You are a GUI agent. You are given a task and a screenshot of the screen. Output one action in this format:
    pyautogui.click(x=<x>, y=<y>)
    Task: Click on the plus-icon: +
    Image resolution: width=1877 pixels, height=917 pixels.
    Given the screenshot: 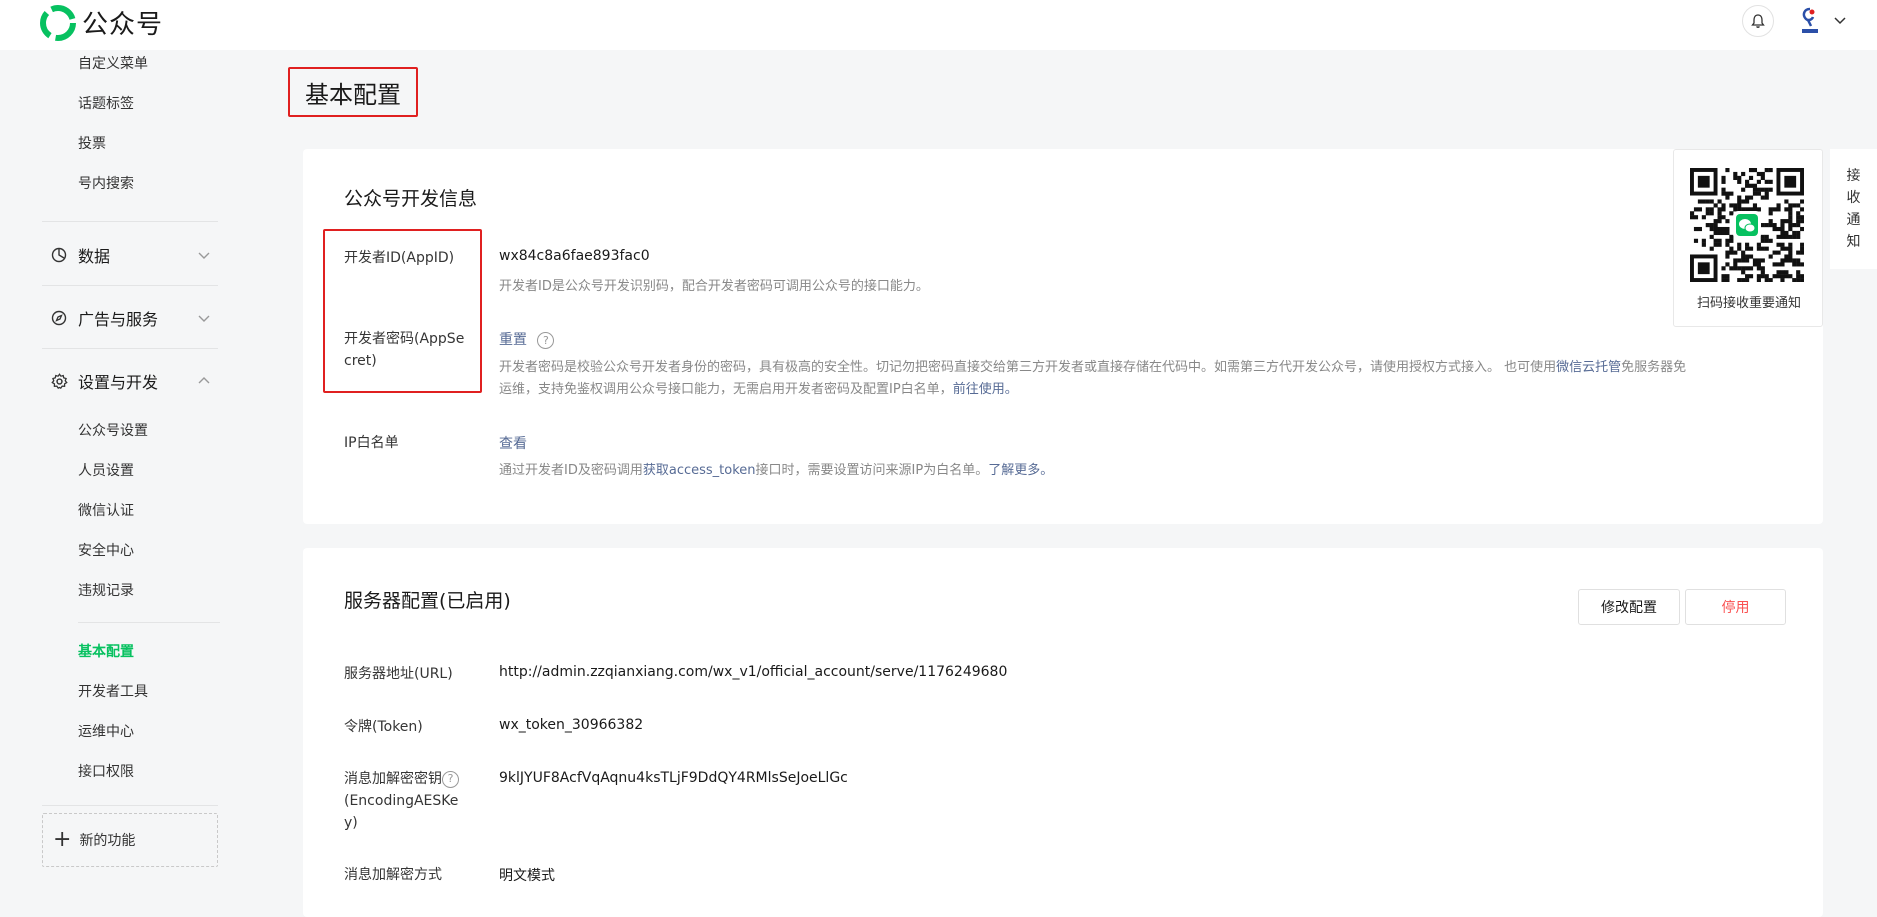 What is the action you would take?
    pyautogui.click(x=62, y=839)
    